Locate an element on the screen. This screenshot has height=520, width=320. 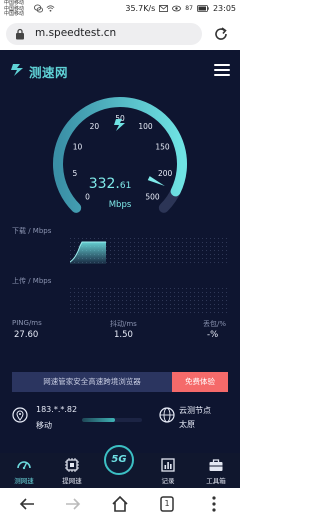
test-progress is located at coordinates (112, 420).